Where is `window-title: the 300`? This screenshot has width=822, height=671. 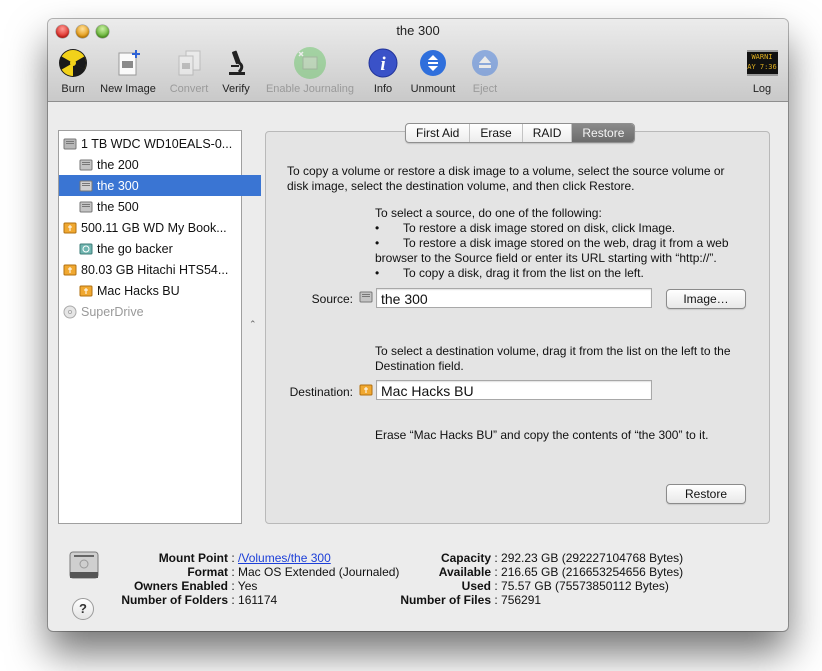
window-title: the 300 is located at coordinates (418, 30).